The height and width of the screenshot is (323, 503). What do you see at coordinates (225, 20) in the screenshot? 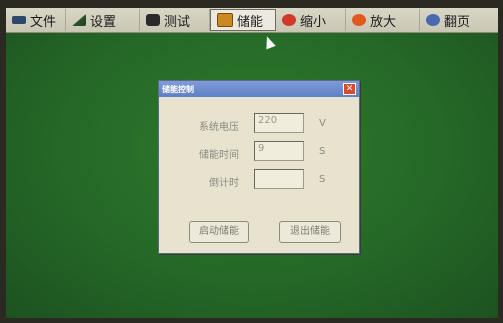
I see `storage-icon` at bounding box center [225, 20].